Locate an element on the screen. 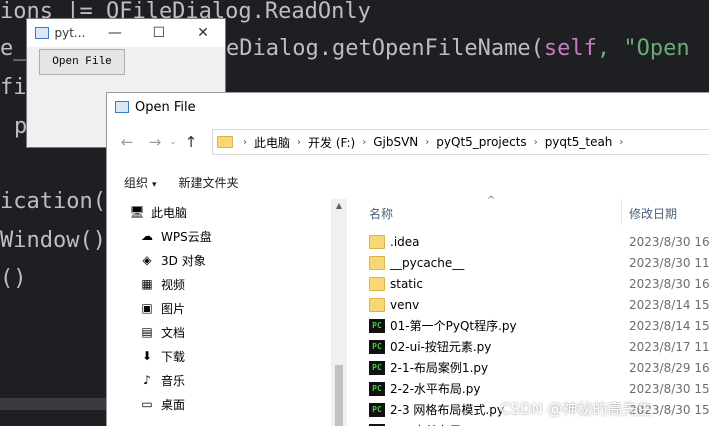  tree-item: ▭ 桌面 is located at coordinates (162, 404).